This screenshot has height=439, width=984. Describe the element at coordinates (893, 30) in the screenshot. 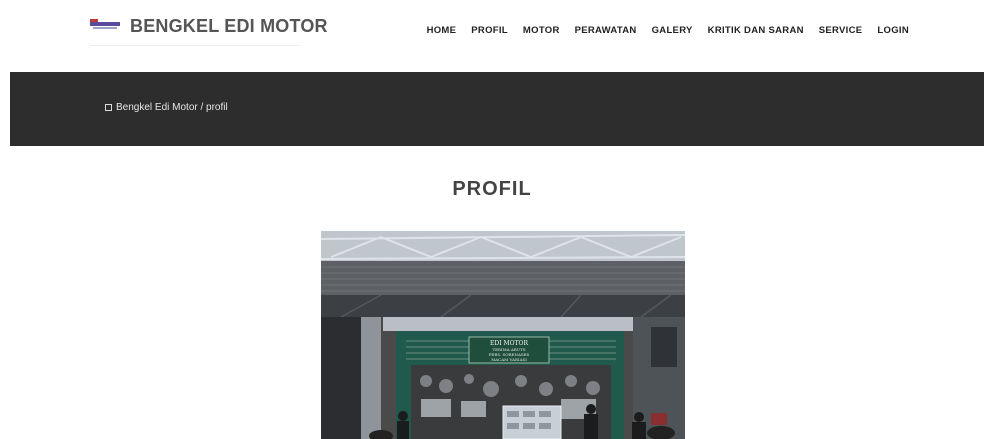

I see `nav-login: LOGIN` at that location.